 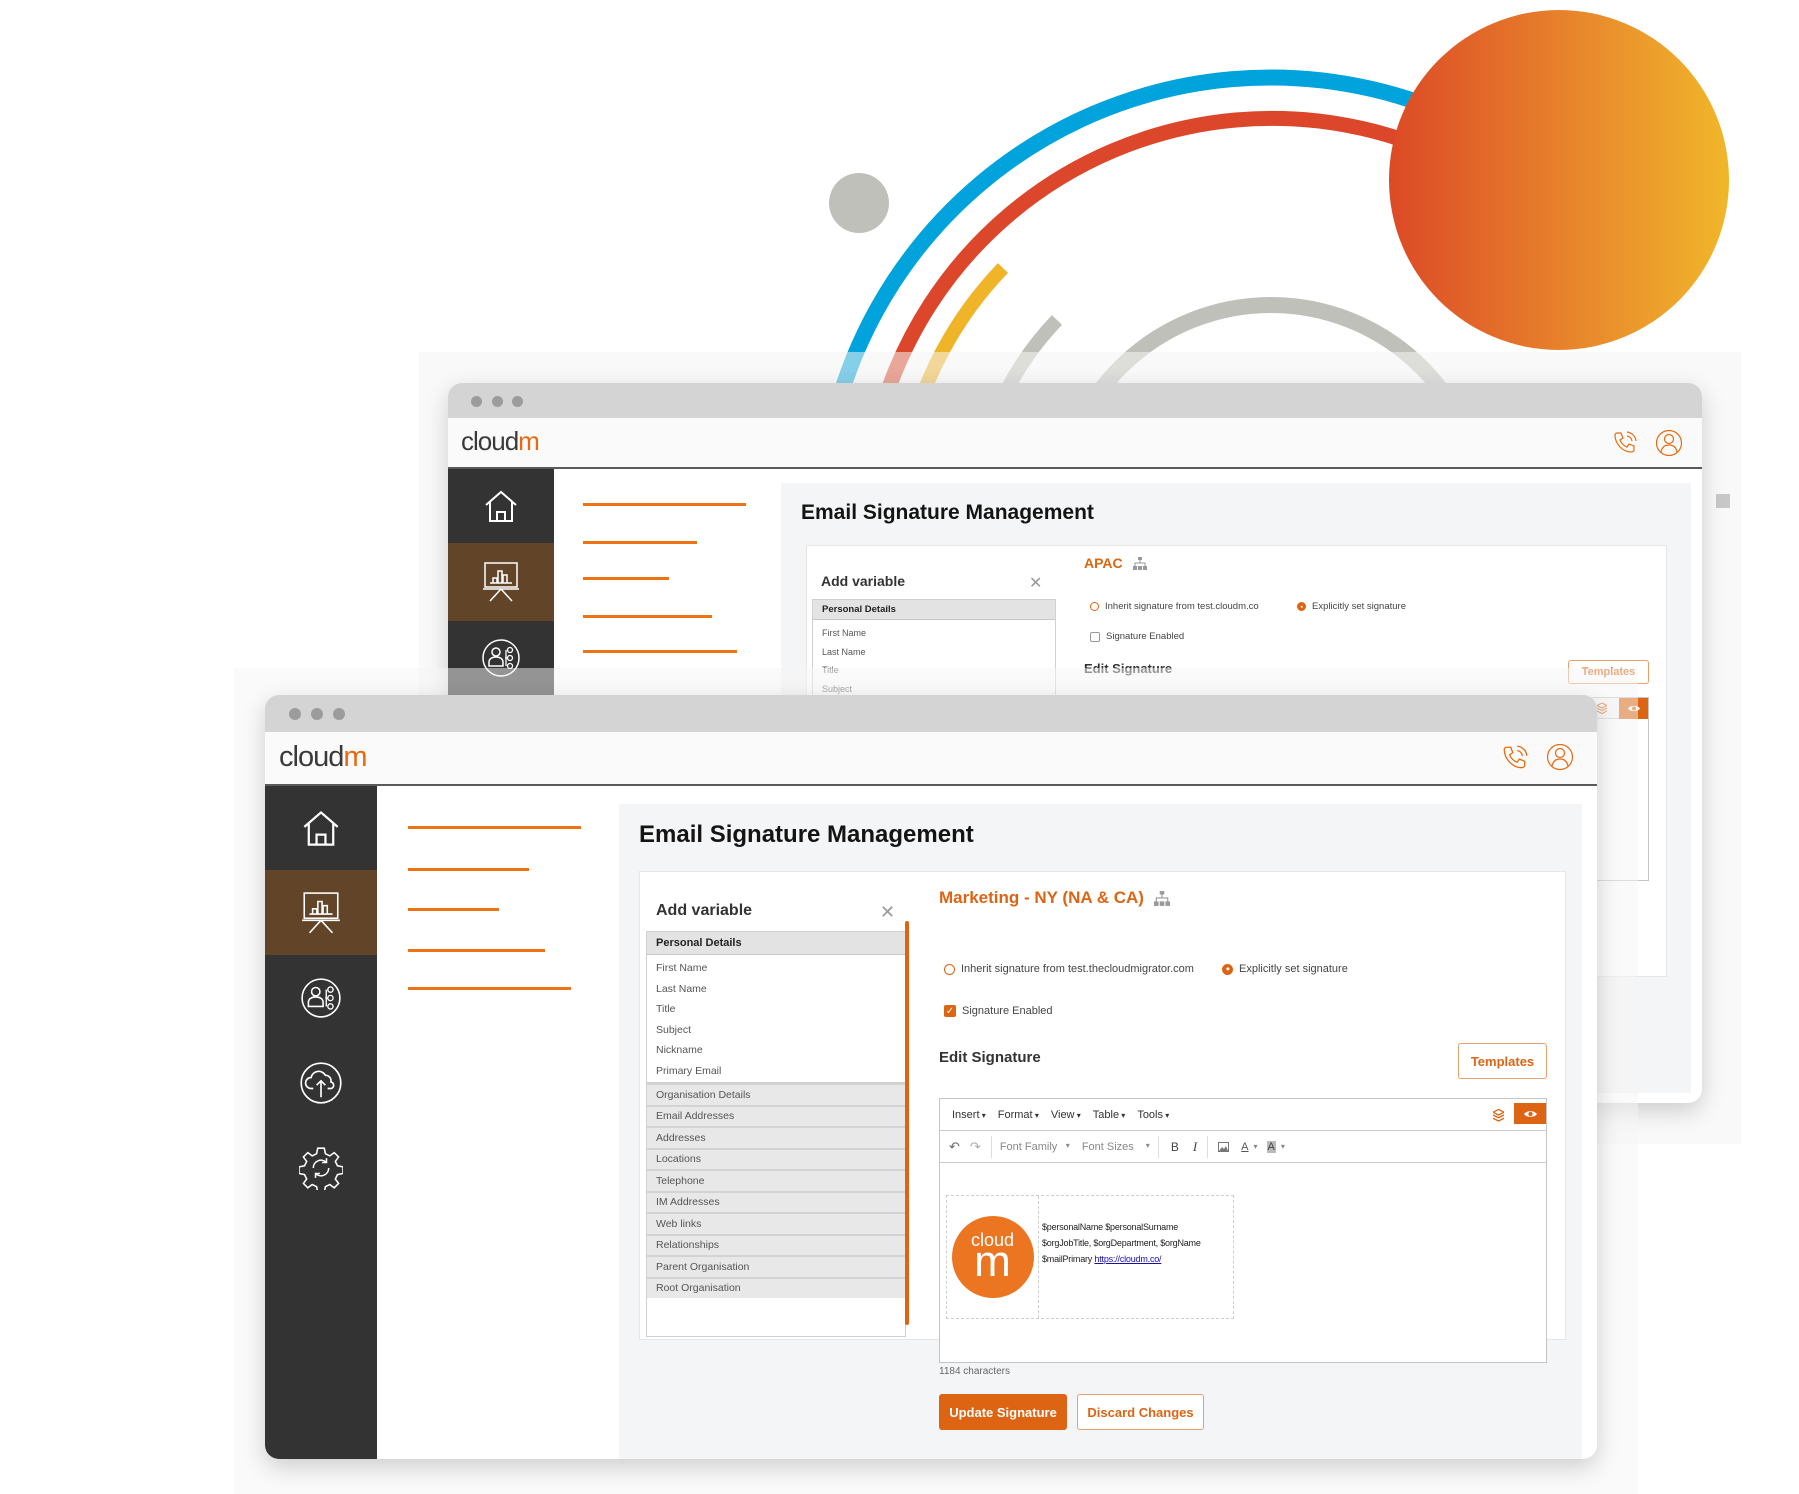 What do you see at coordinates (776, 1050) in the screenshot?
I see `variable-item: Nickname` at bounding box center [776, 1050].